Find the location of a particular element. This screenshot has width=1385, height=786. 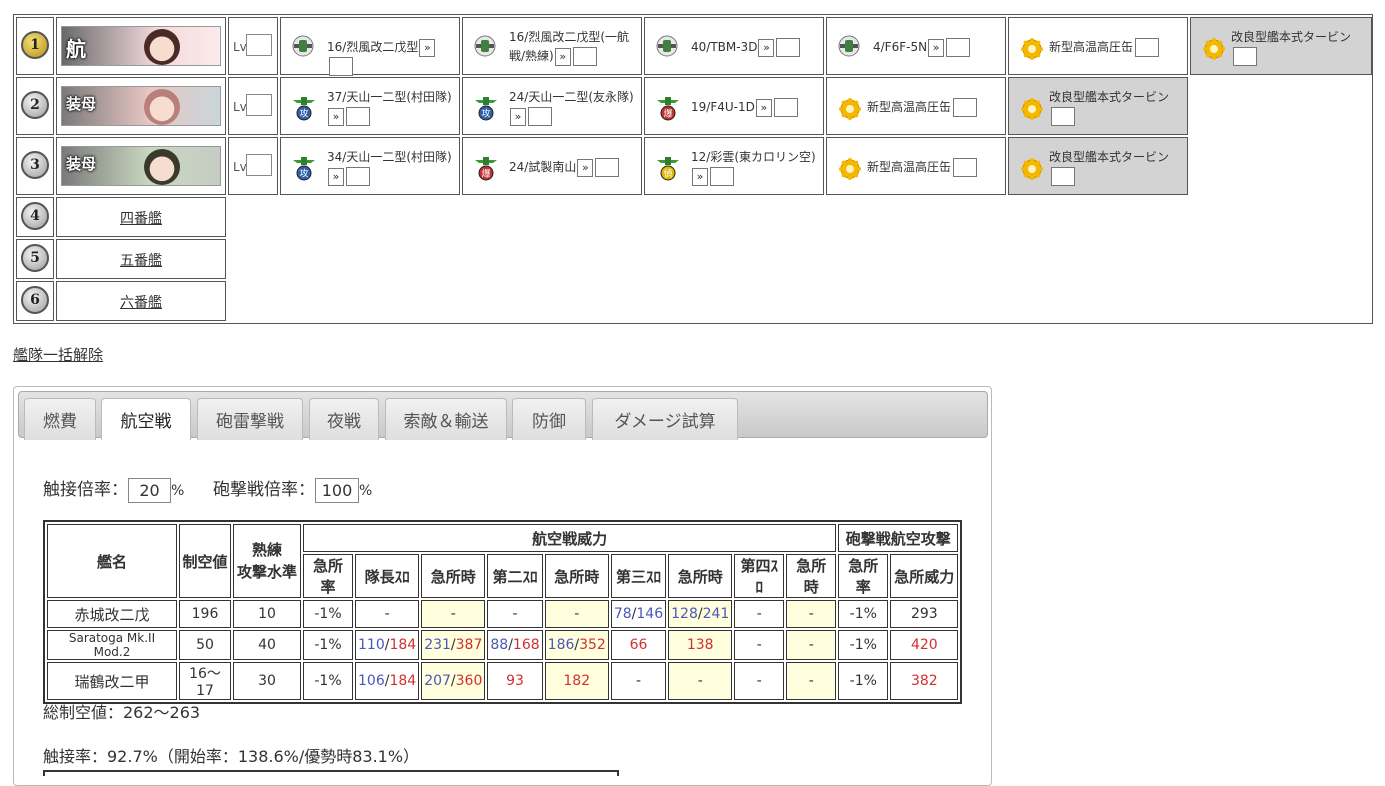

tab-5: 防御 is located at coordinates (549, 419).